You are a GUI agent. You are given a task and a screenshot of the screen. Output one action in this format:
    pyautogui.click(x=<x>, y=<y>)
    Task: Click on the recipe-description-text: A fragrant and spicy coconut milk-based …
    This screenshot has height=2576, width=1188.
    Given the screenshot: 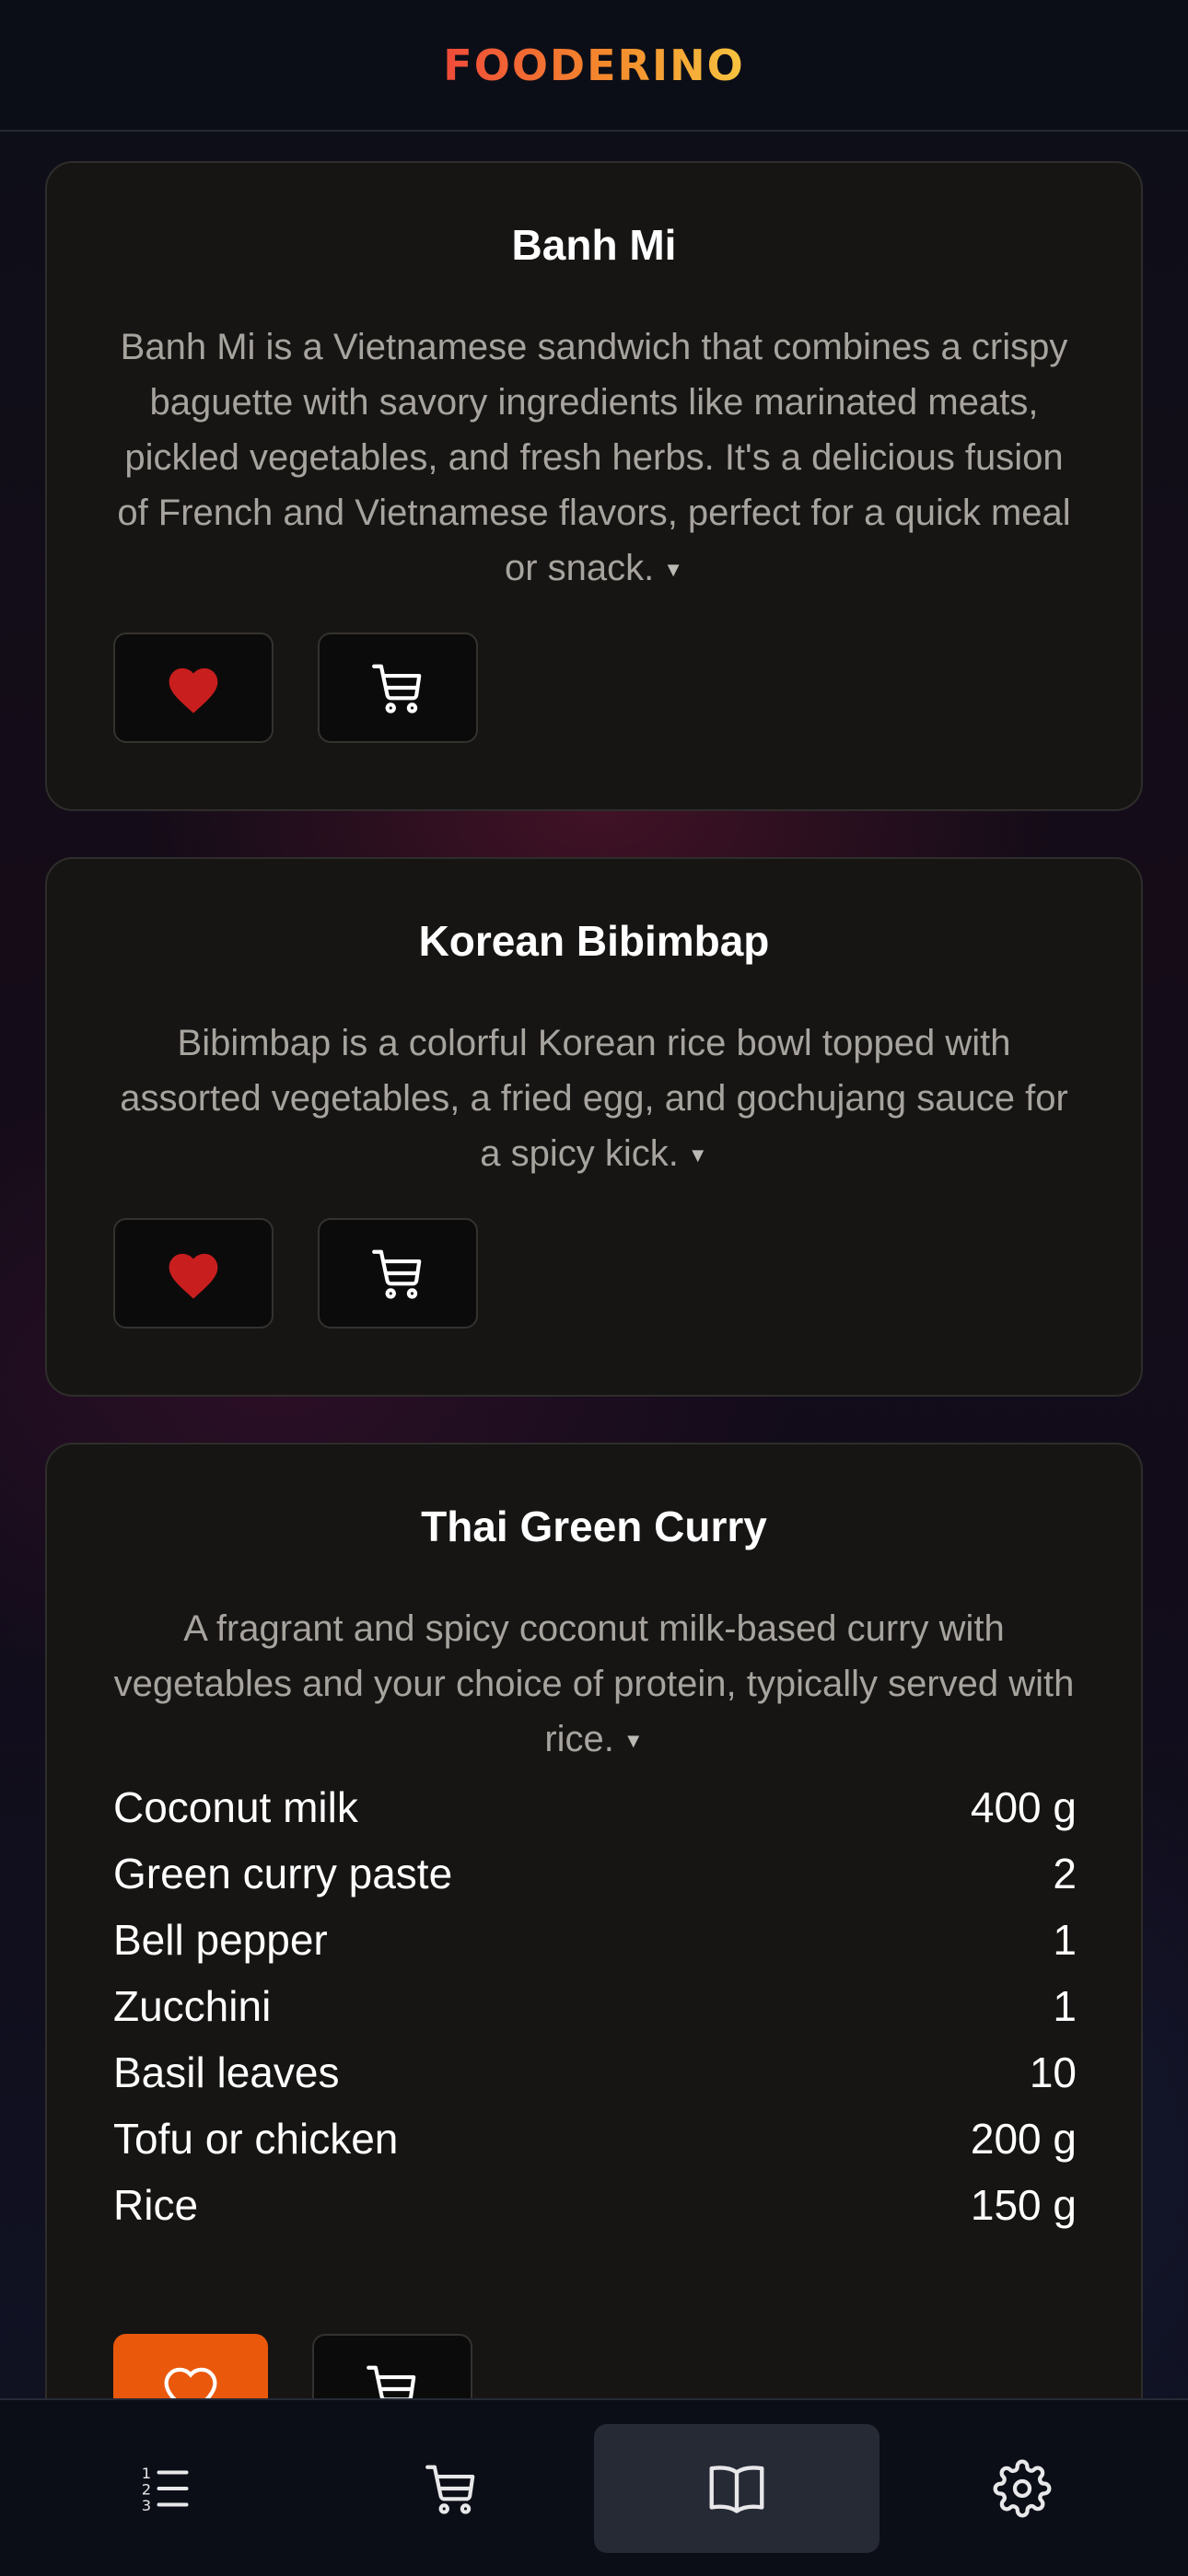 What is the action you would take?
    pyautogui.click(x=594, y=1683)
    